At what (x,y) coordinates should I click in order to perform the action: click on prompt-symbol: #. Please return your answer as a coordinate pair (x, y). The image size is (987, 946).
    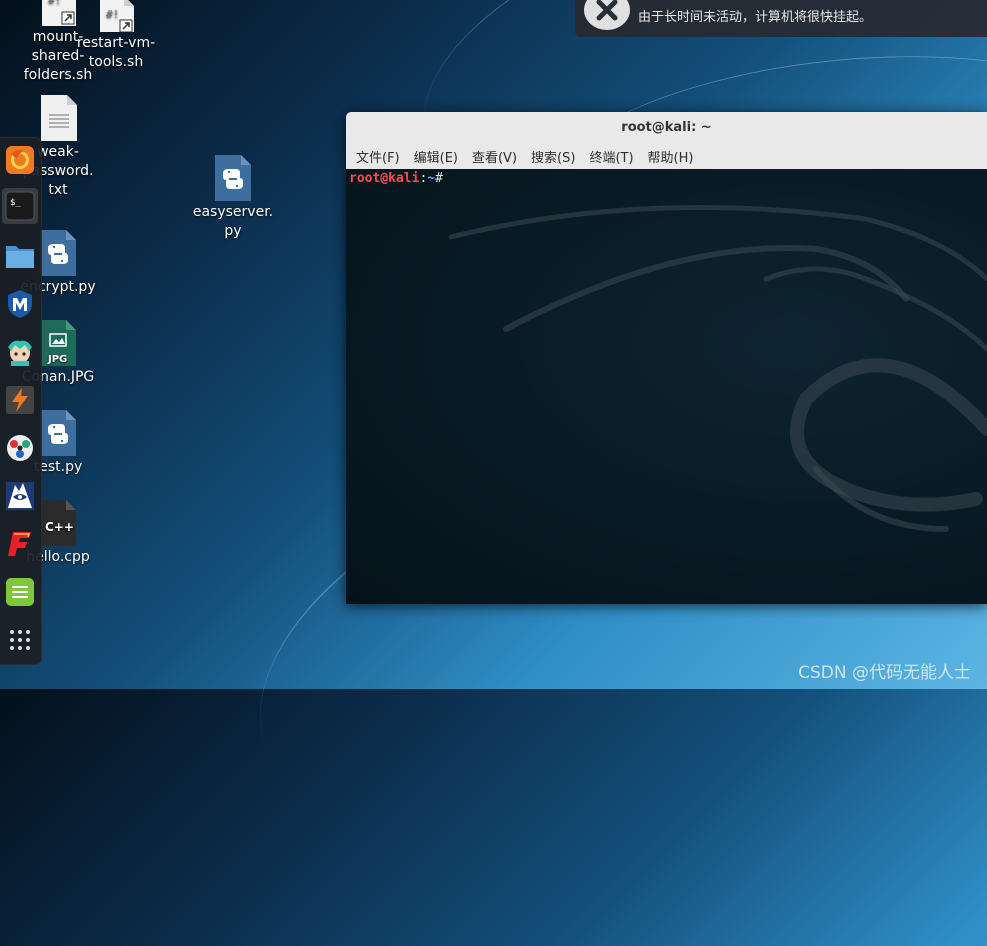
    Looking at the image, I should click on (439, 178).